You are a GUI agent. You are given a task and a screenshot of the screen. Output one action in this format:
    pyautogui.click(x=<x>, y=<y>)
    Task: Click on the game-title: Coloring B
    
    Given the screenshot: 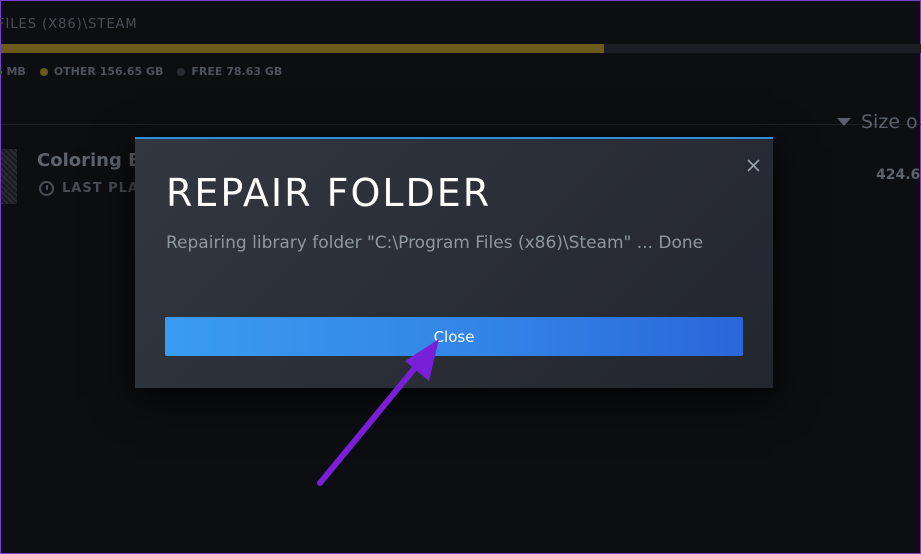 What is the action you would take?
    pyautogui.click(x=89, y=160)
    